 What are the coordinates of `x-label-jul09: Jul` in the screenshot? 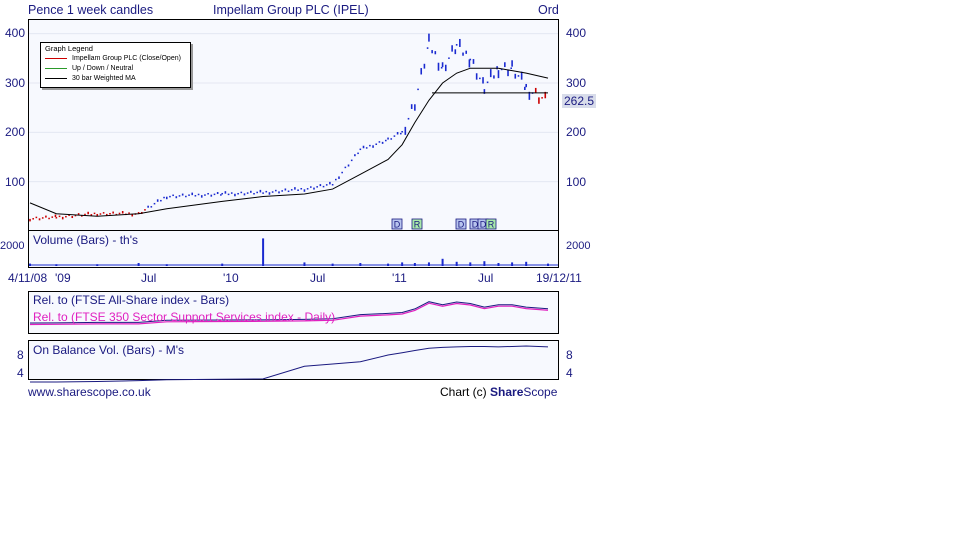 It's located at (149, 278).